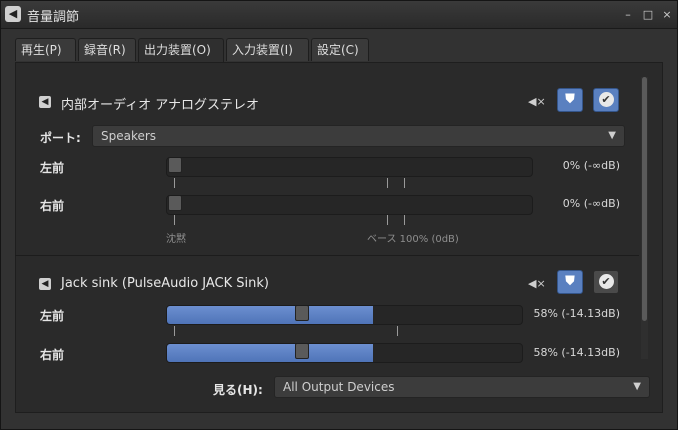 Image resolution: width=678 pixels, height=430 pixels. I want to click on tab-configuration: 設定(C), so click(340, 49).